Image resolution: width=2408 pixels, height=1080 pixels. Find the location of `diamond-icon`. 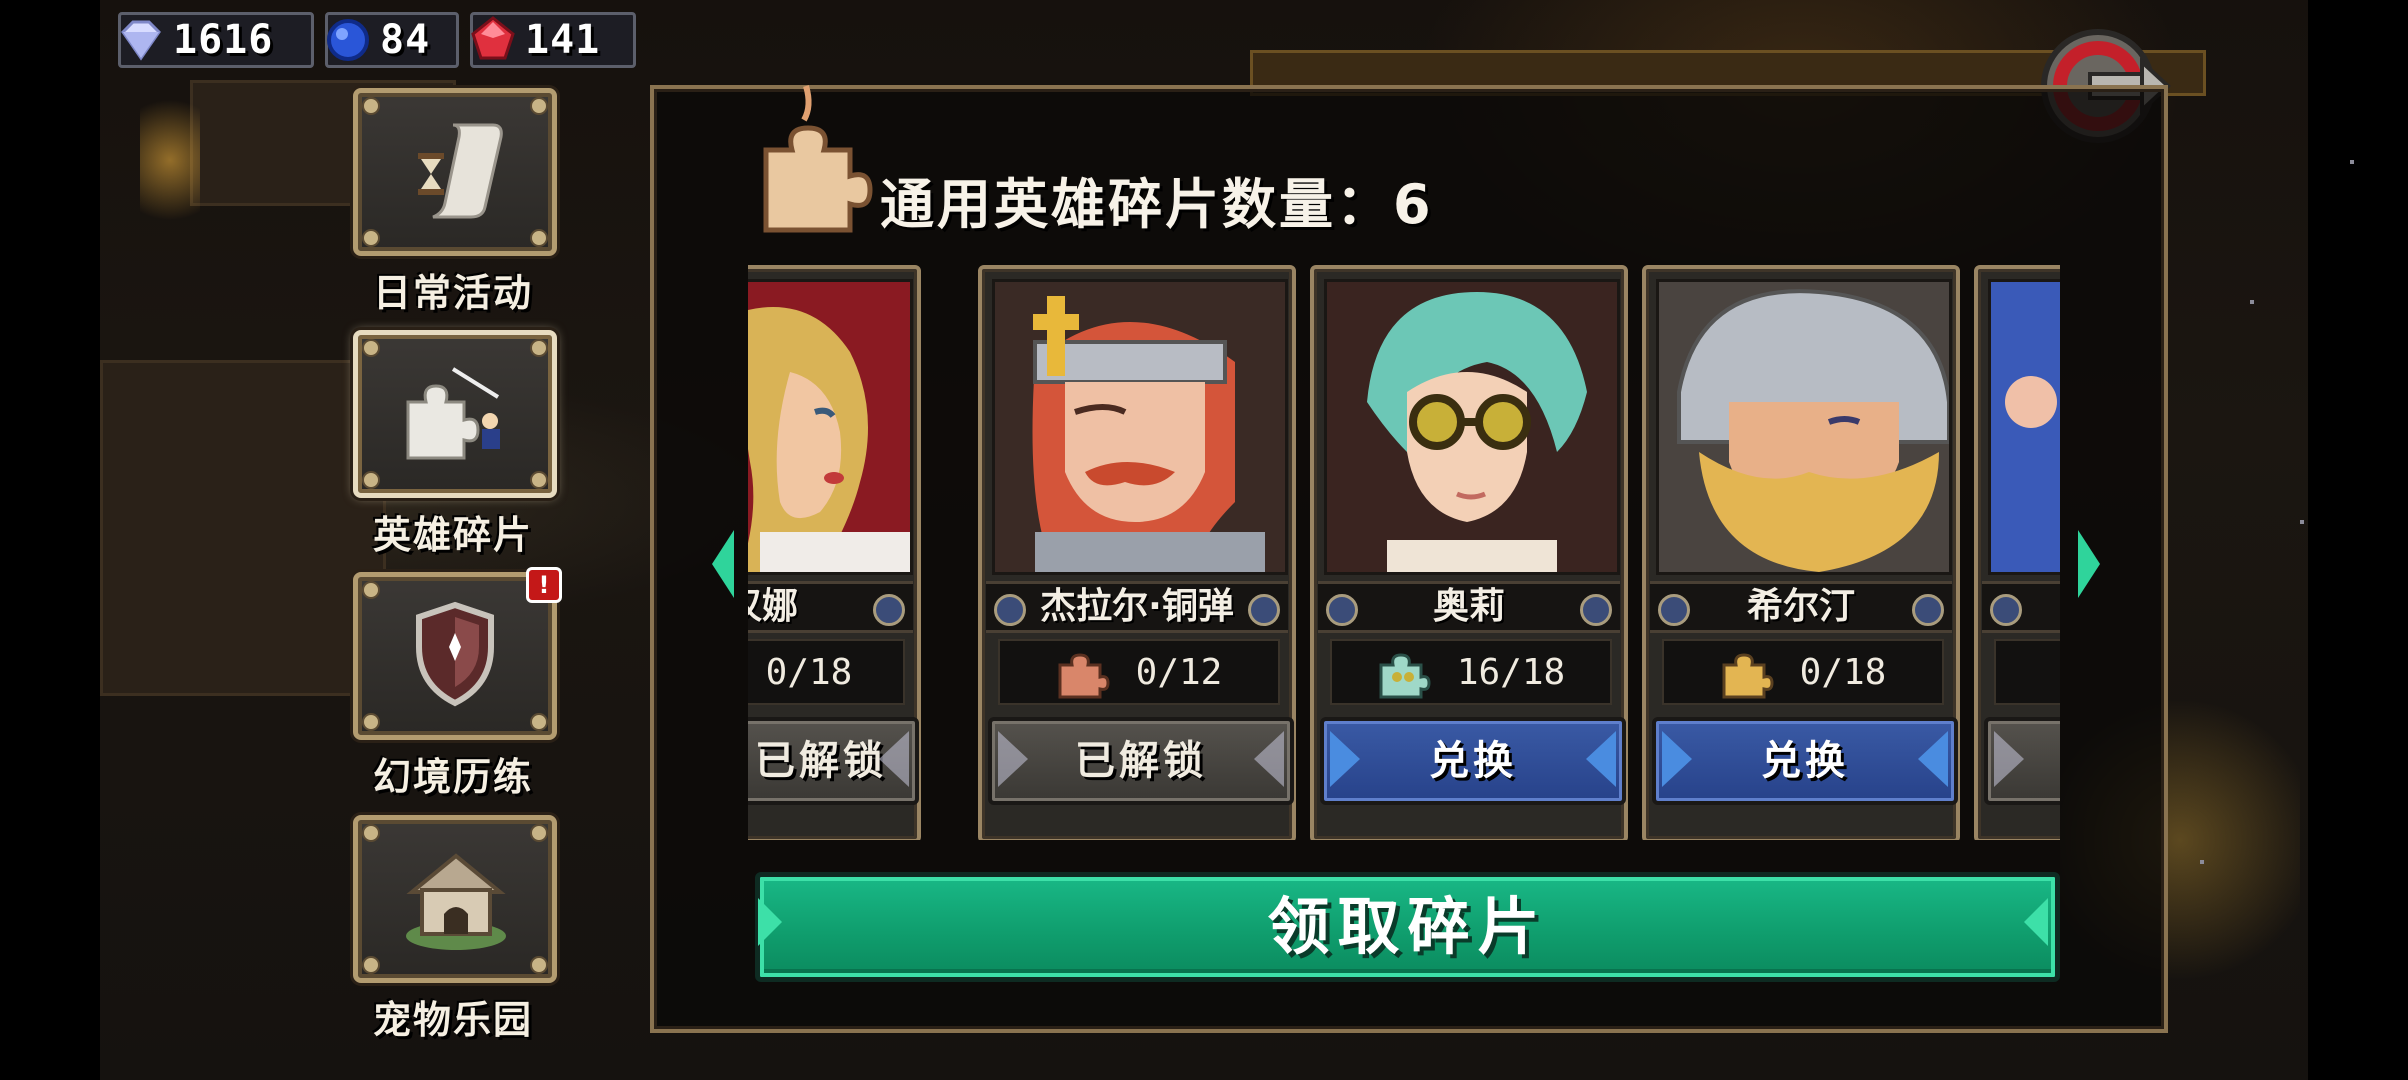

diamond-icon is located at coordinates (141, 40).